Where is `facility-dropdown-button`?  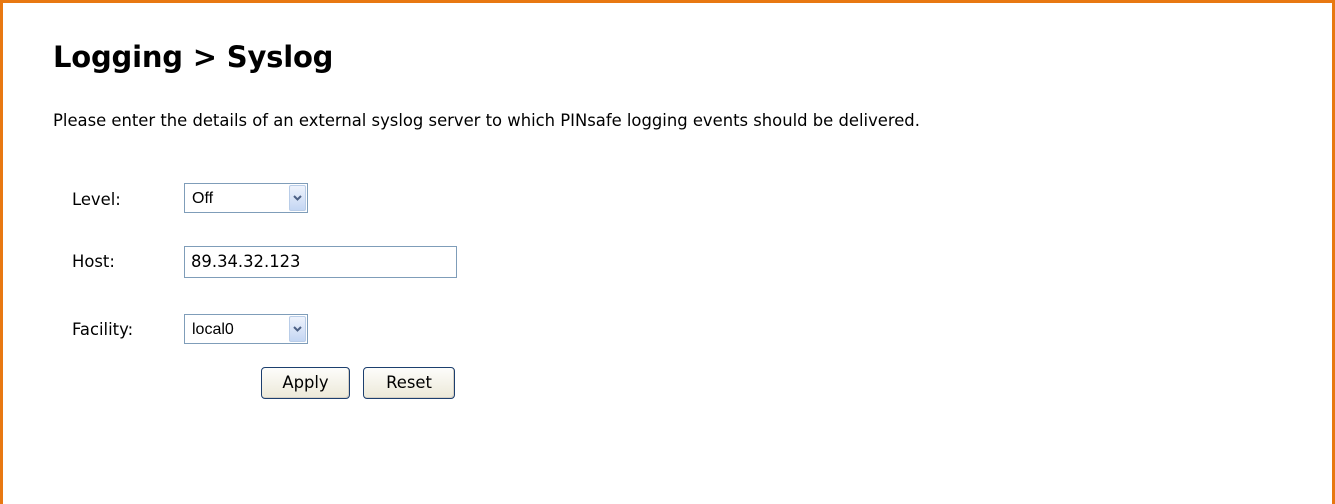
facility-dropdown-button is located at coordinates (297, 329).